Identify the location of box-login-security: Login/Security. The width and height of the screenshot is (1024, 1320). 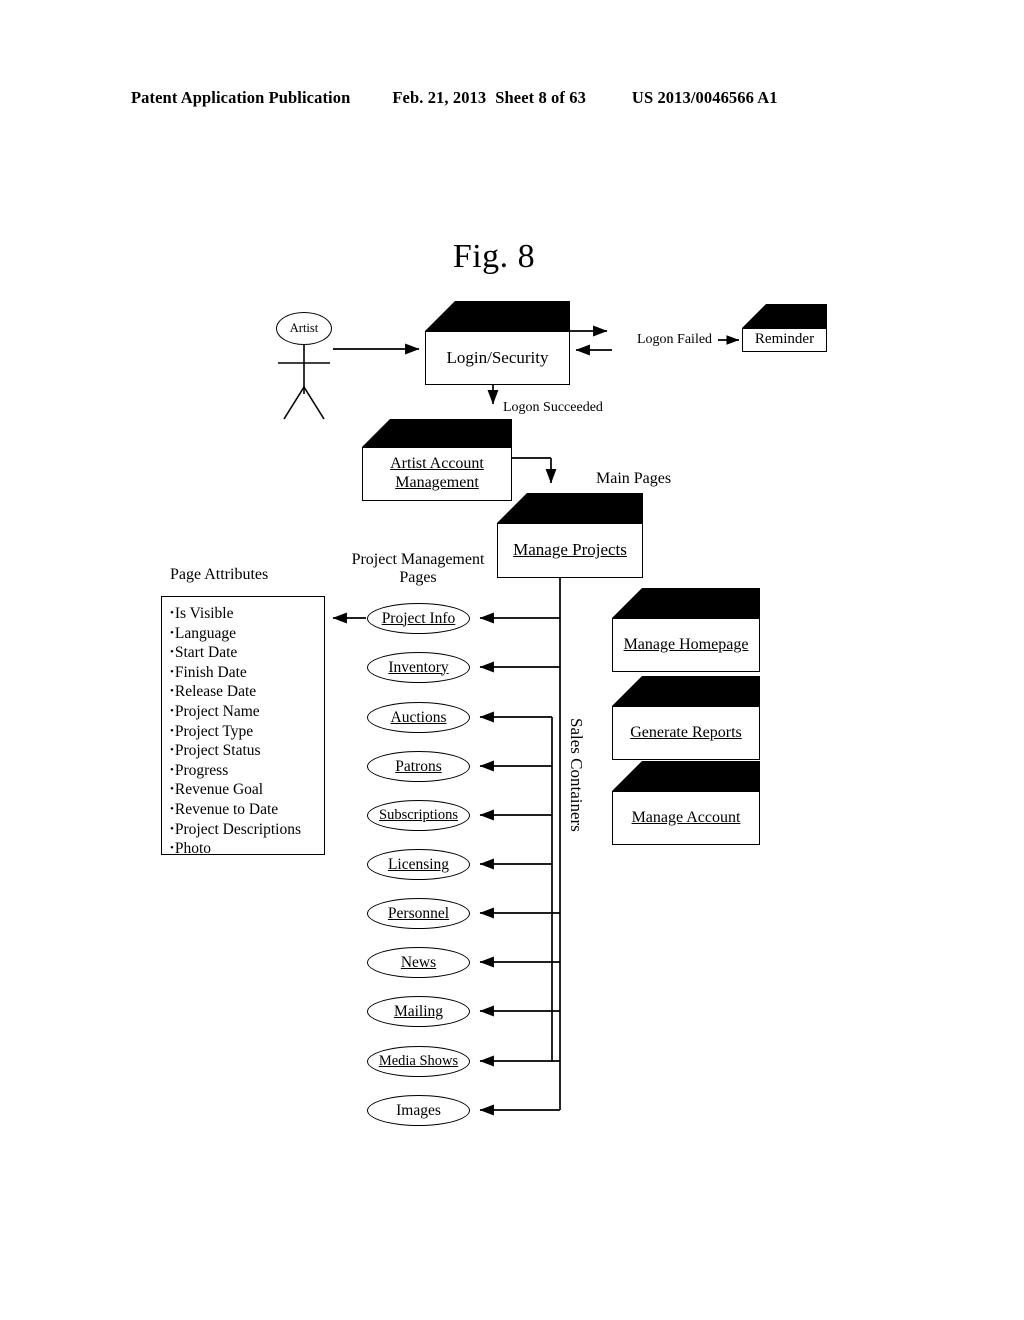
(497, 343).